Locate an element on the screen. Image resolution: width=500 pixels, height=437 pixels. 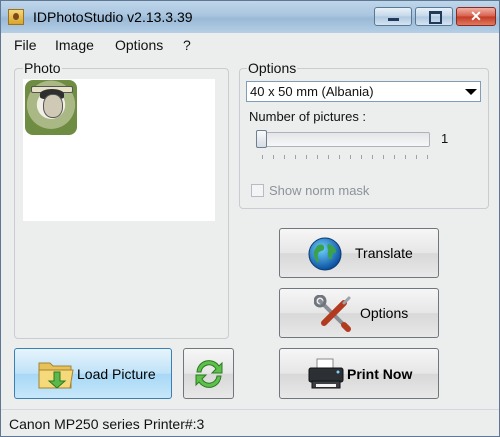
translate-button-label: Translate is located at coordinates (384, 253).